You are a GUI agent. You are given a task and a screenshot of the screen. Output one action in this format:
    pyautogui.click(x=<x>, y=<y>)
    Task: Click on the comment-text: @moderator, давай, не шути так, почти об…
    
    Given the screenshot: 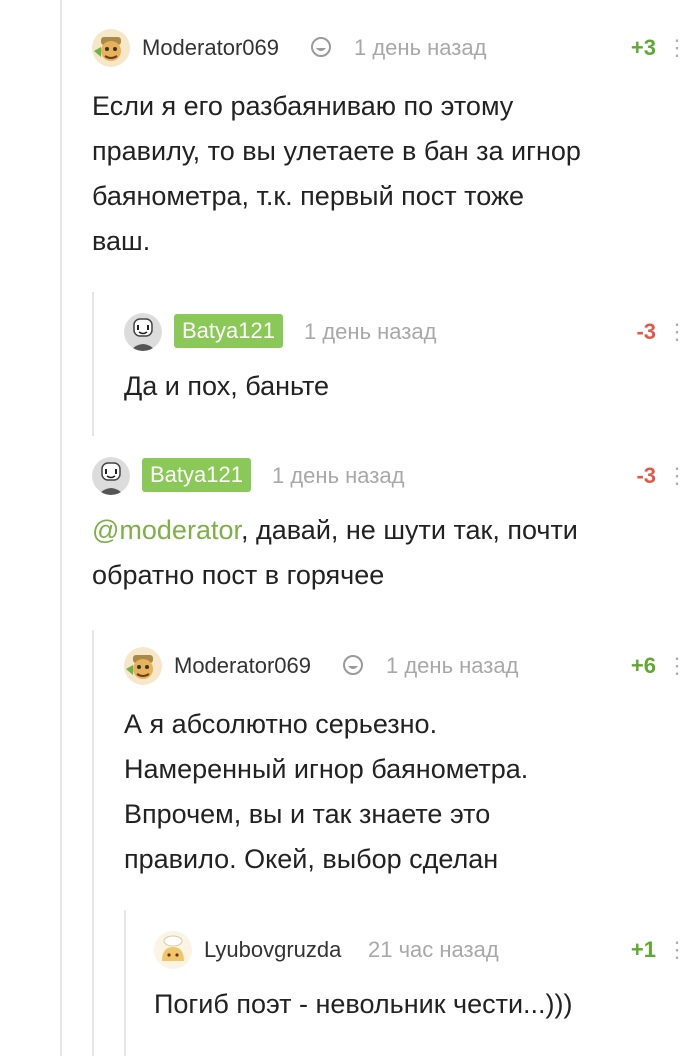 What is the action you would take?
    pyautogui.click(x=384, y=553)
    